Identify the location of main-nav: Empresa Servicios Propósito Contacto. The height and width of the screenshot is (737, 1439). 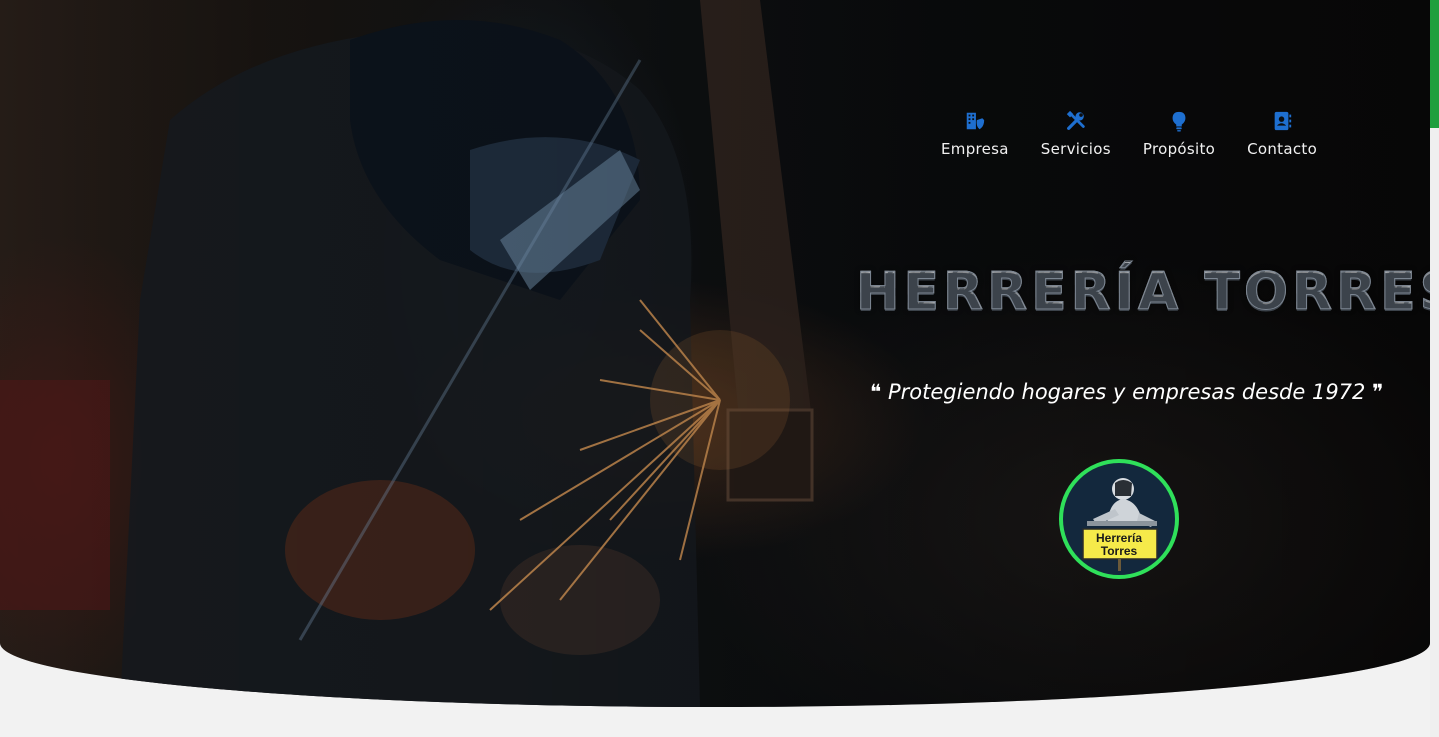
(1129, 134).